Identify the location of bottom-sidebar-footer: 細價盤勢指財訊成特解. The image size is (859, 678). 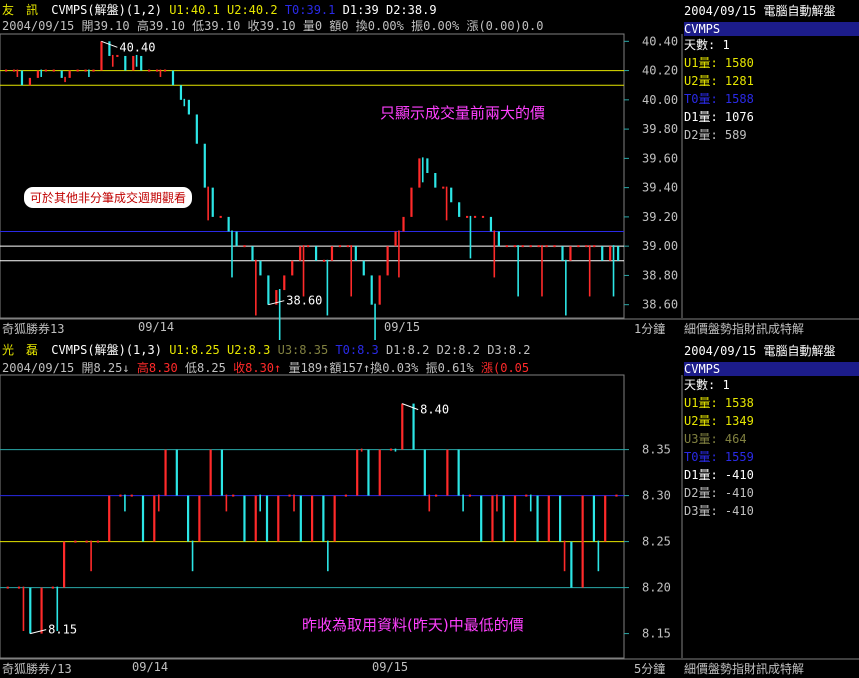
(744, 668).